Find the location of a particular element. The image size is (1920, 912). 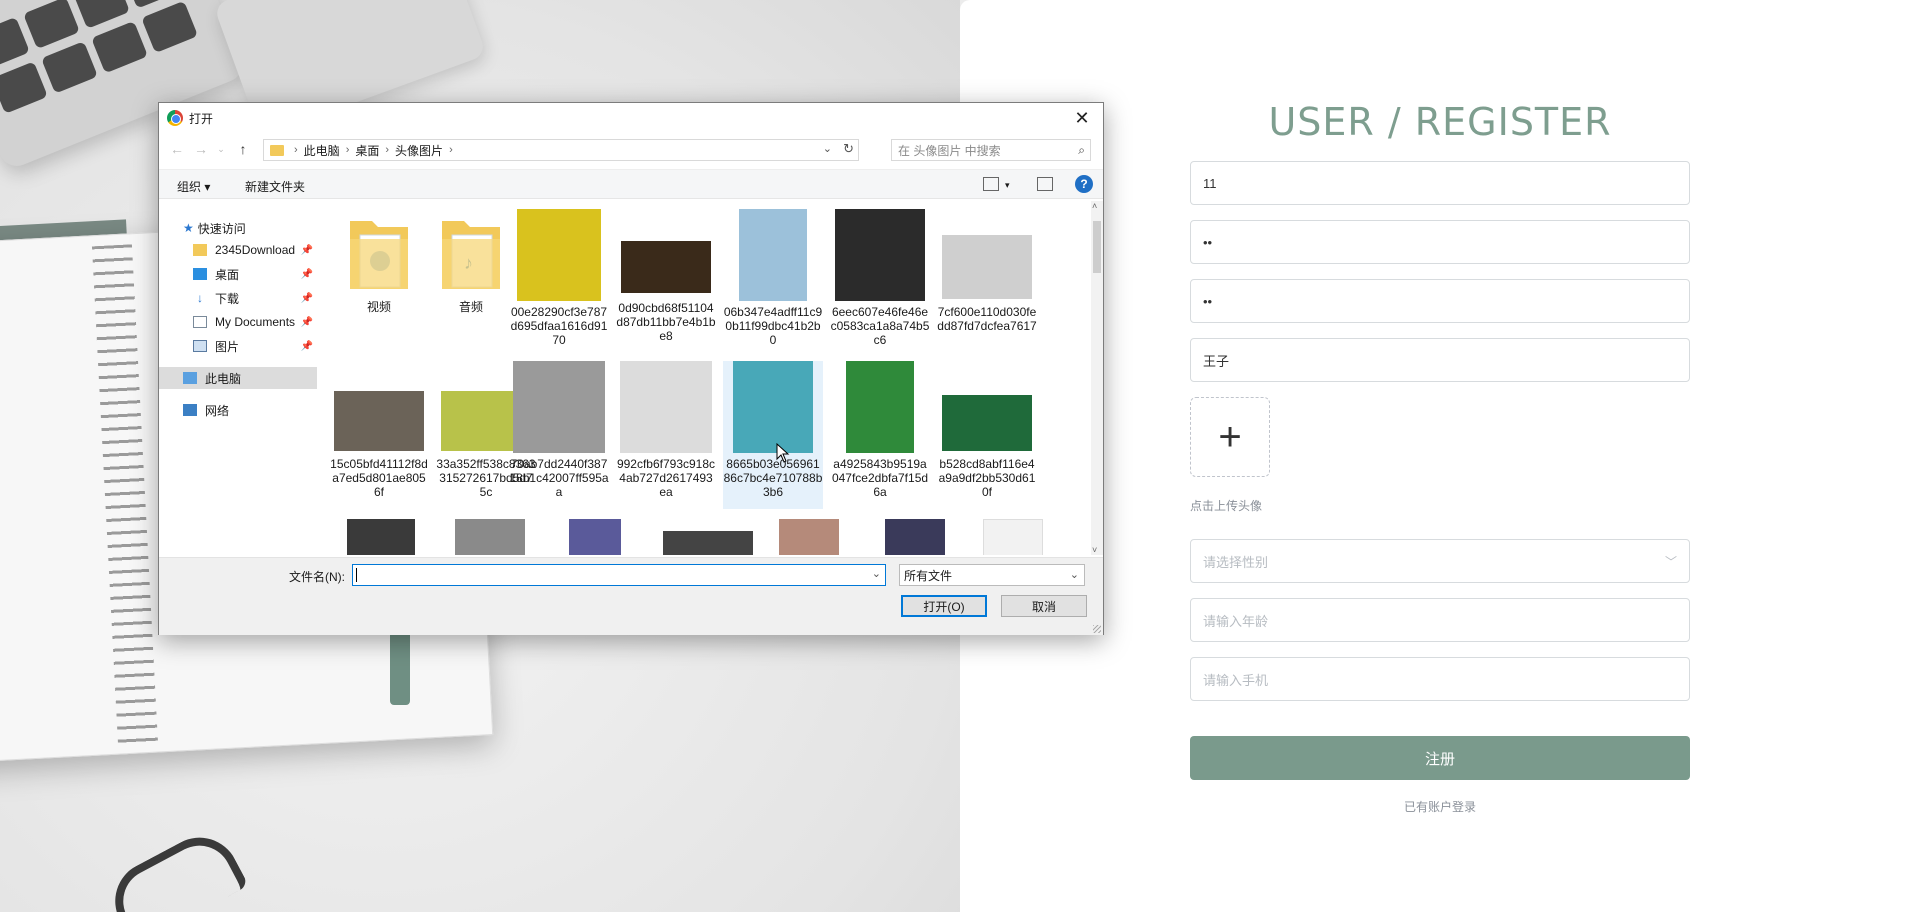

dialog-footer: 文件名(N): ⌄ 所有文件 ⌄ 打开(O) 取消 is located at coordinates (631, 596).